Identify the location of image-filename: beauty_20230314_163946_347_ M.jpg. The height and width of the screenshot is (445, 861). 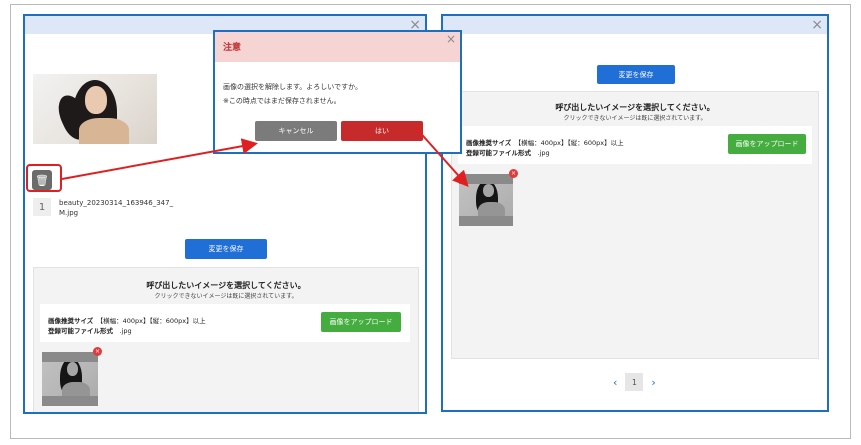
(116, 208).